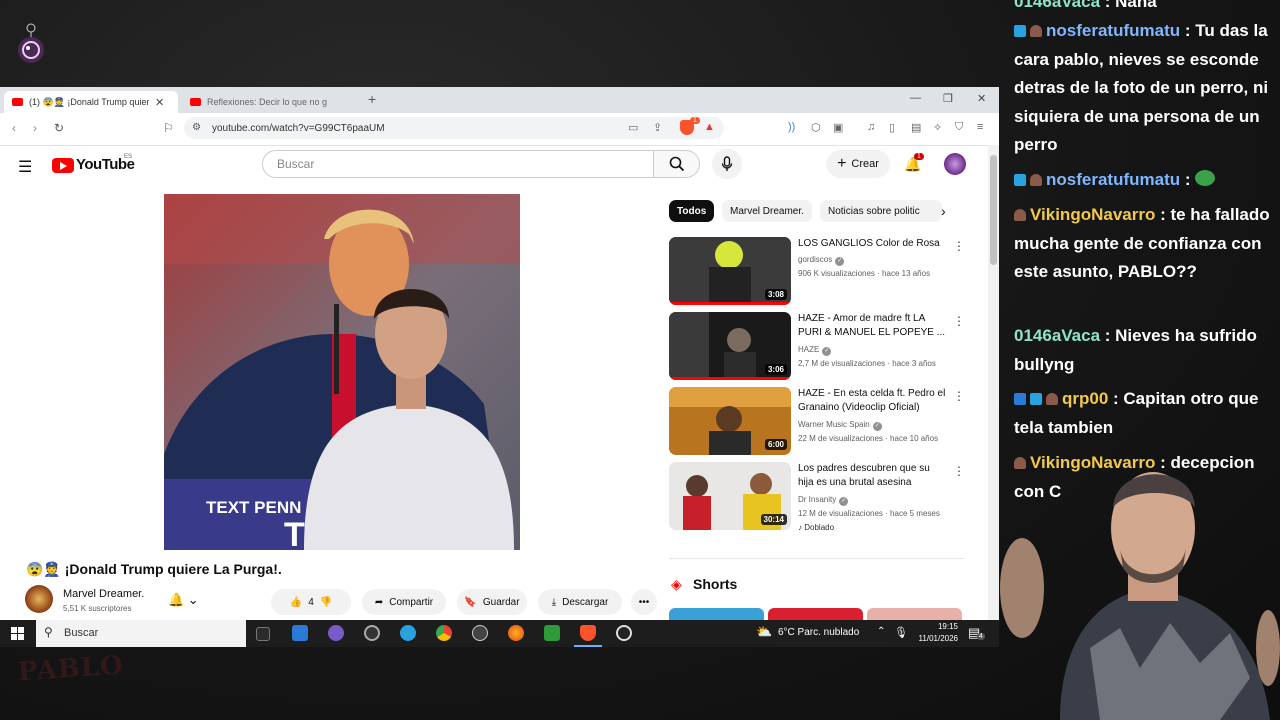 This screenshot has height=720, width=1280. I want to click on url-text: youtube.com/watch?v=G99CT6paaUM, so click(298, 128).